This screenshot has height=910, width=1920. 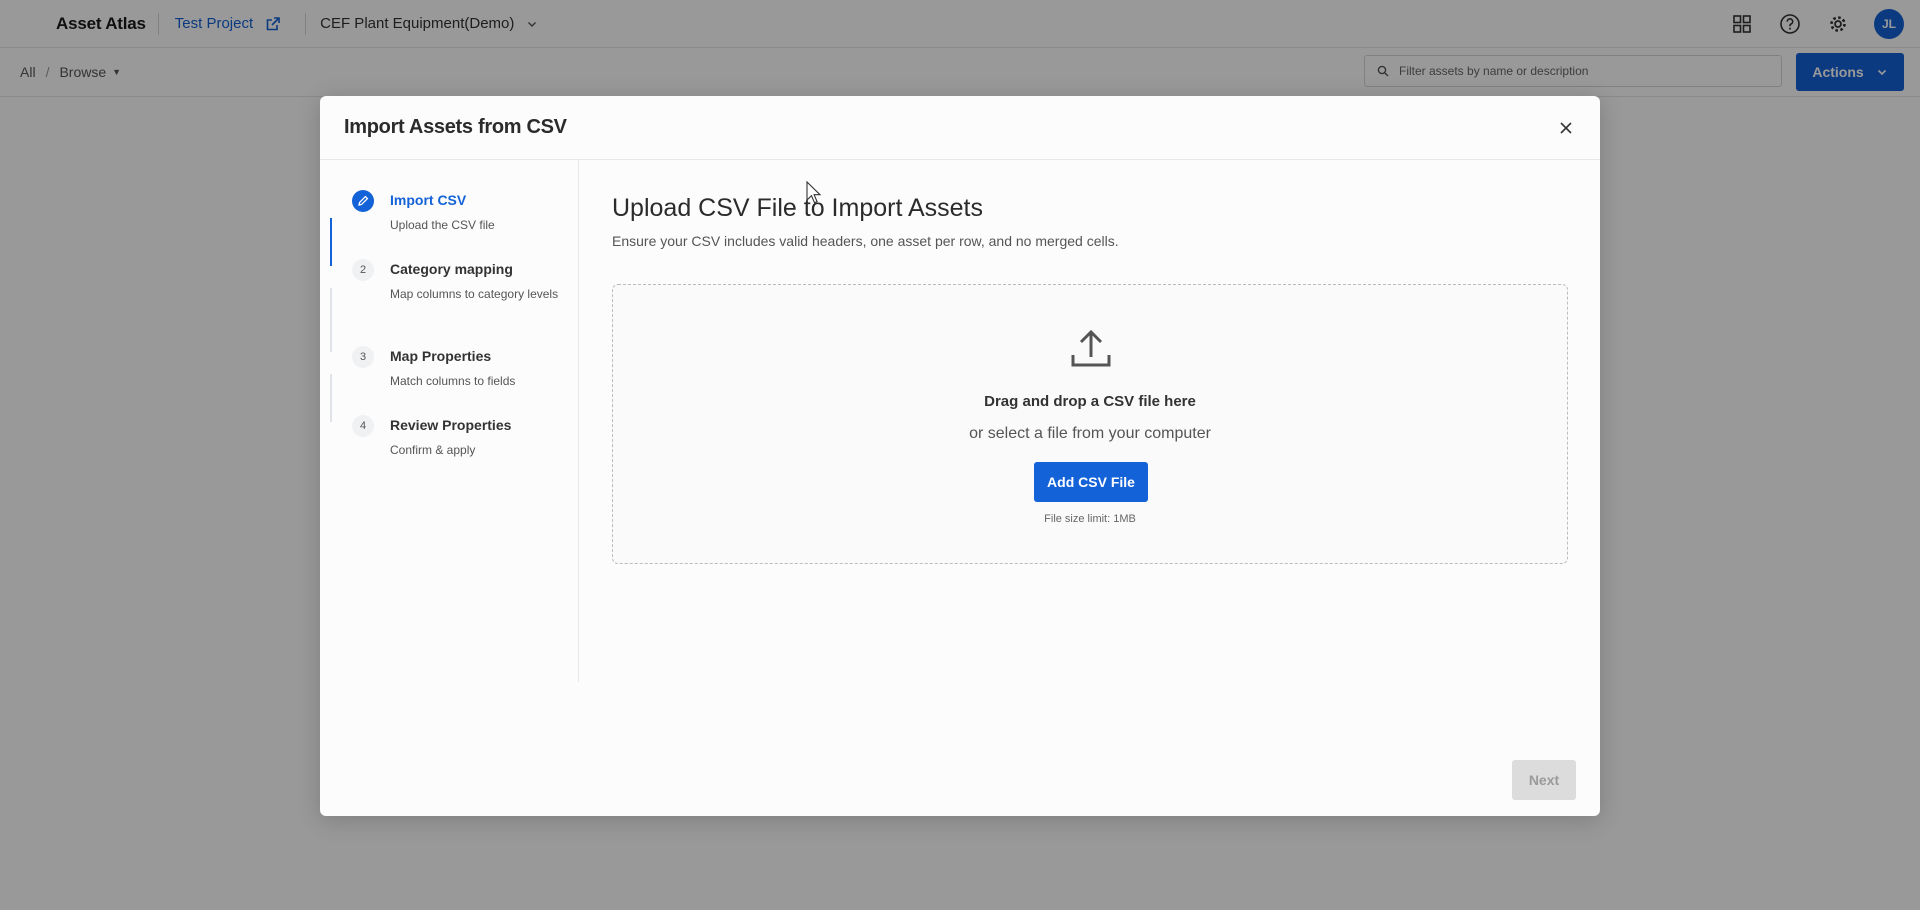 I want to click on step-title: Map Properties, so click(x=441, y=356).